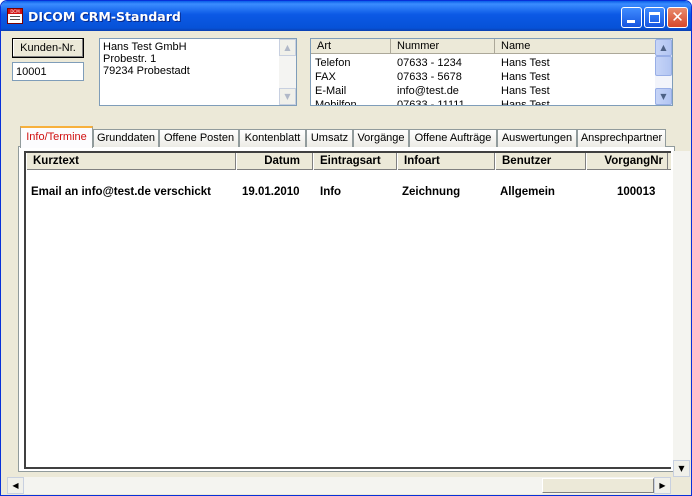 The image size is (692, 496). What do you see at coordinates (431, 102) in the screenshot?
I see `contact-nummer: 07633 - 11111` at bounding box center [431, 102].